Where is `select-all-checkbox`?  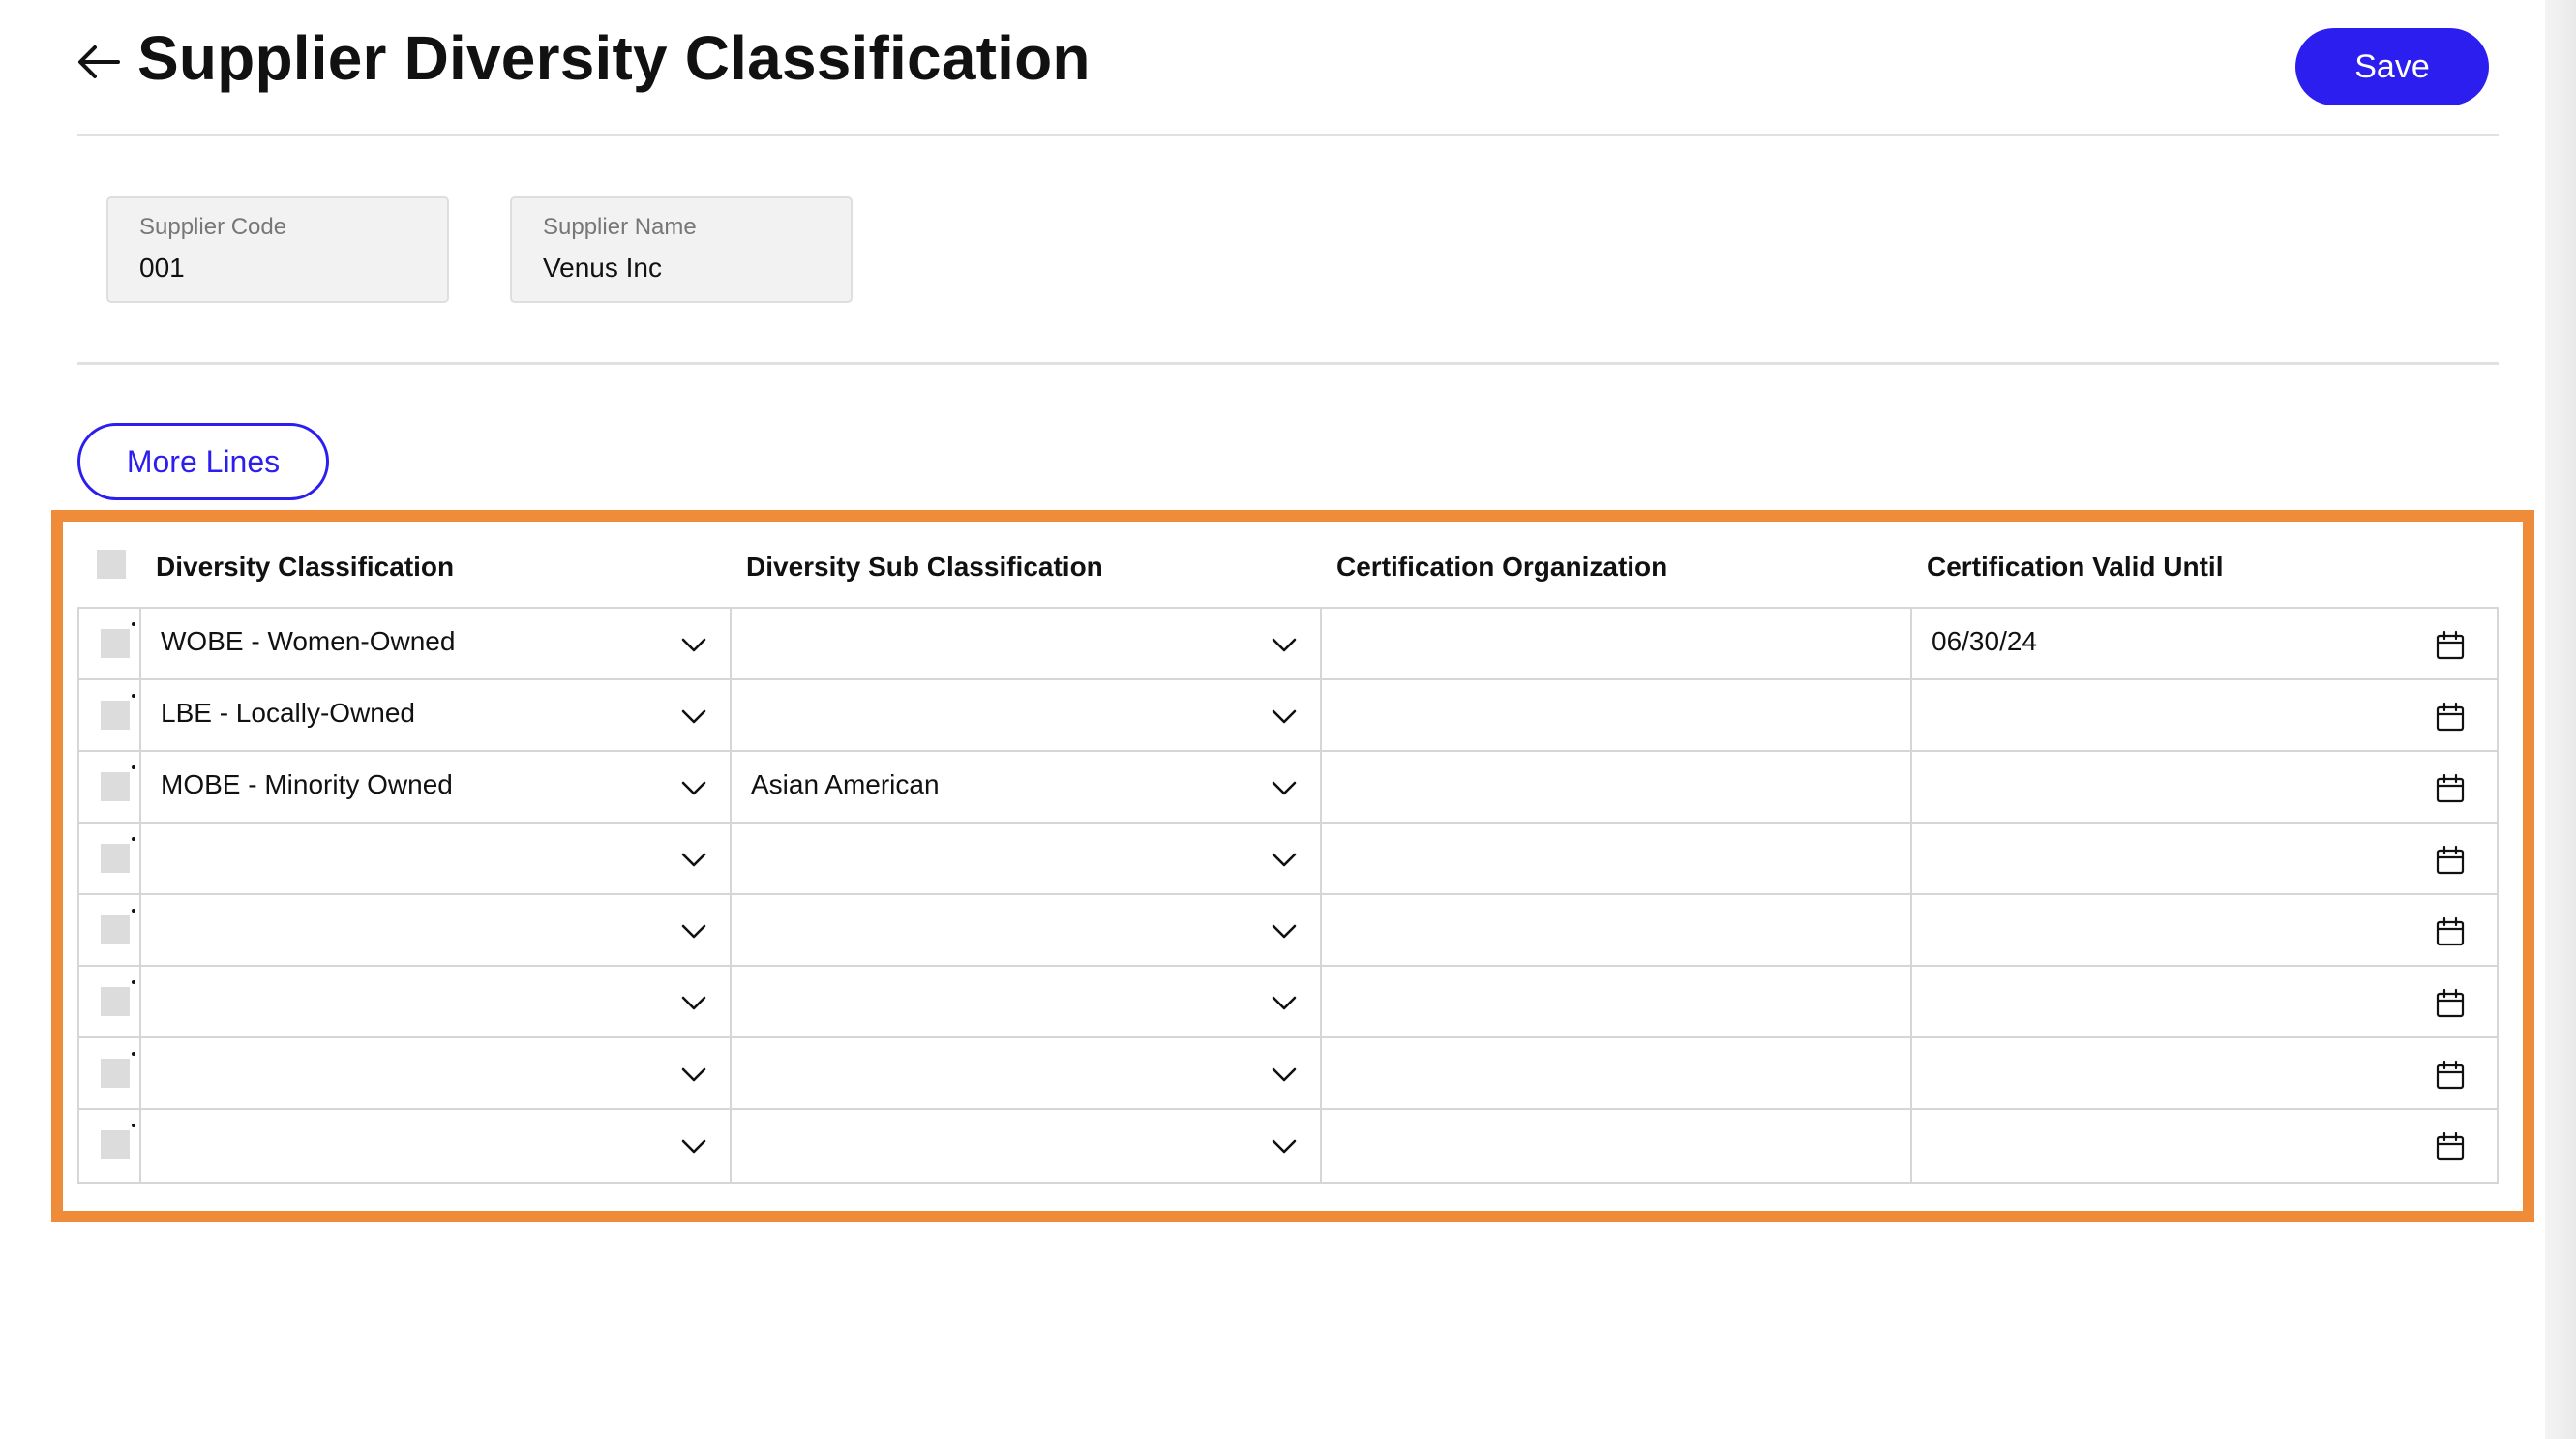
select-all-checkbox is located at coordinates (111, 564).